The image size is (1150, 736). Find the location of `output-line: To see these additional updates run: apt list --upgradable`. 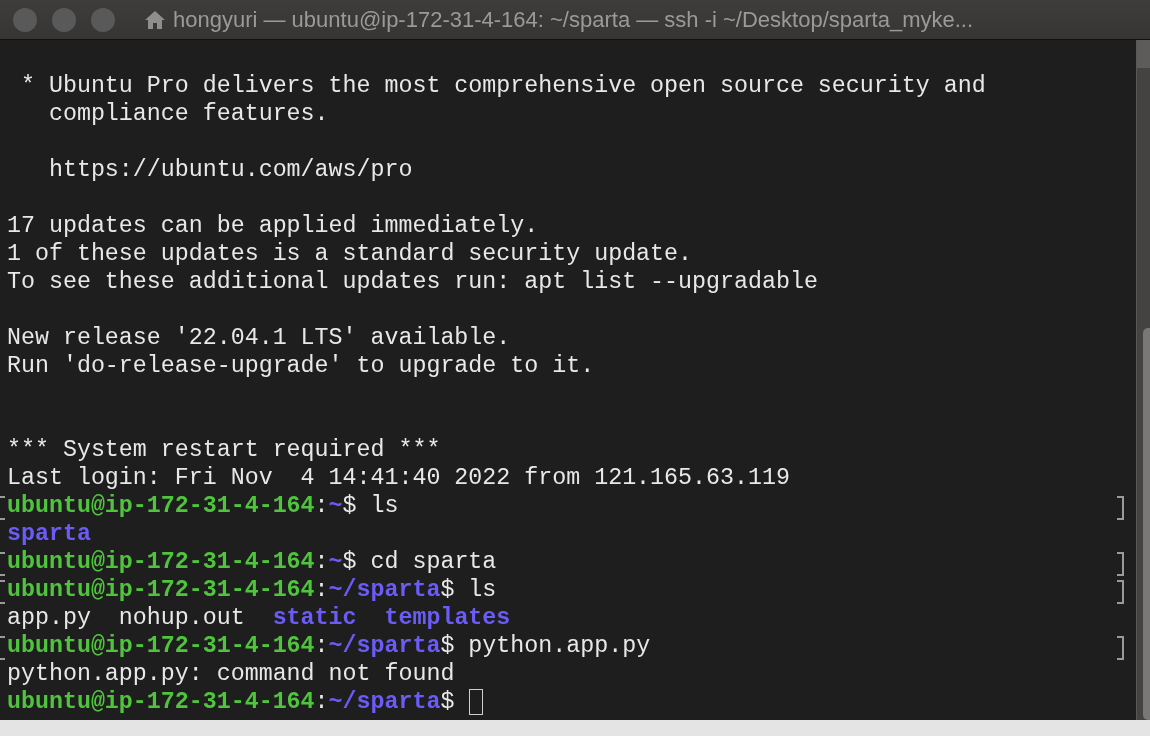

output-line: To see these additional updates run: apt list --upgradable is located at coordinates (412, 282).